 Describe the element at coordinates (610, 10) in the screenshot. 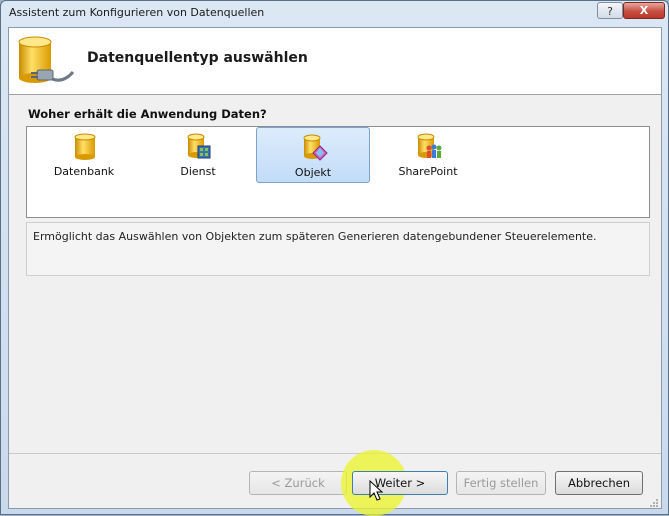

I see `help-button: ?` at that location.